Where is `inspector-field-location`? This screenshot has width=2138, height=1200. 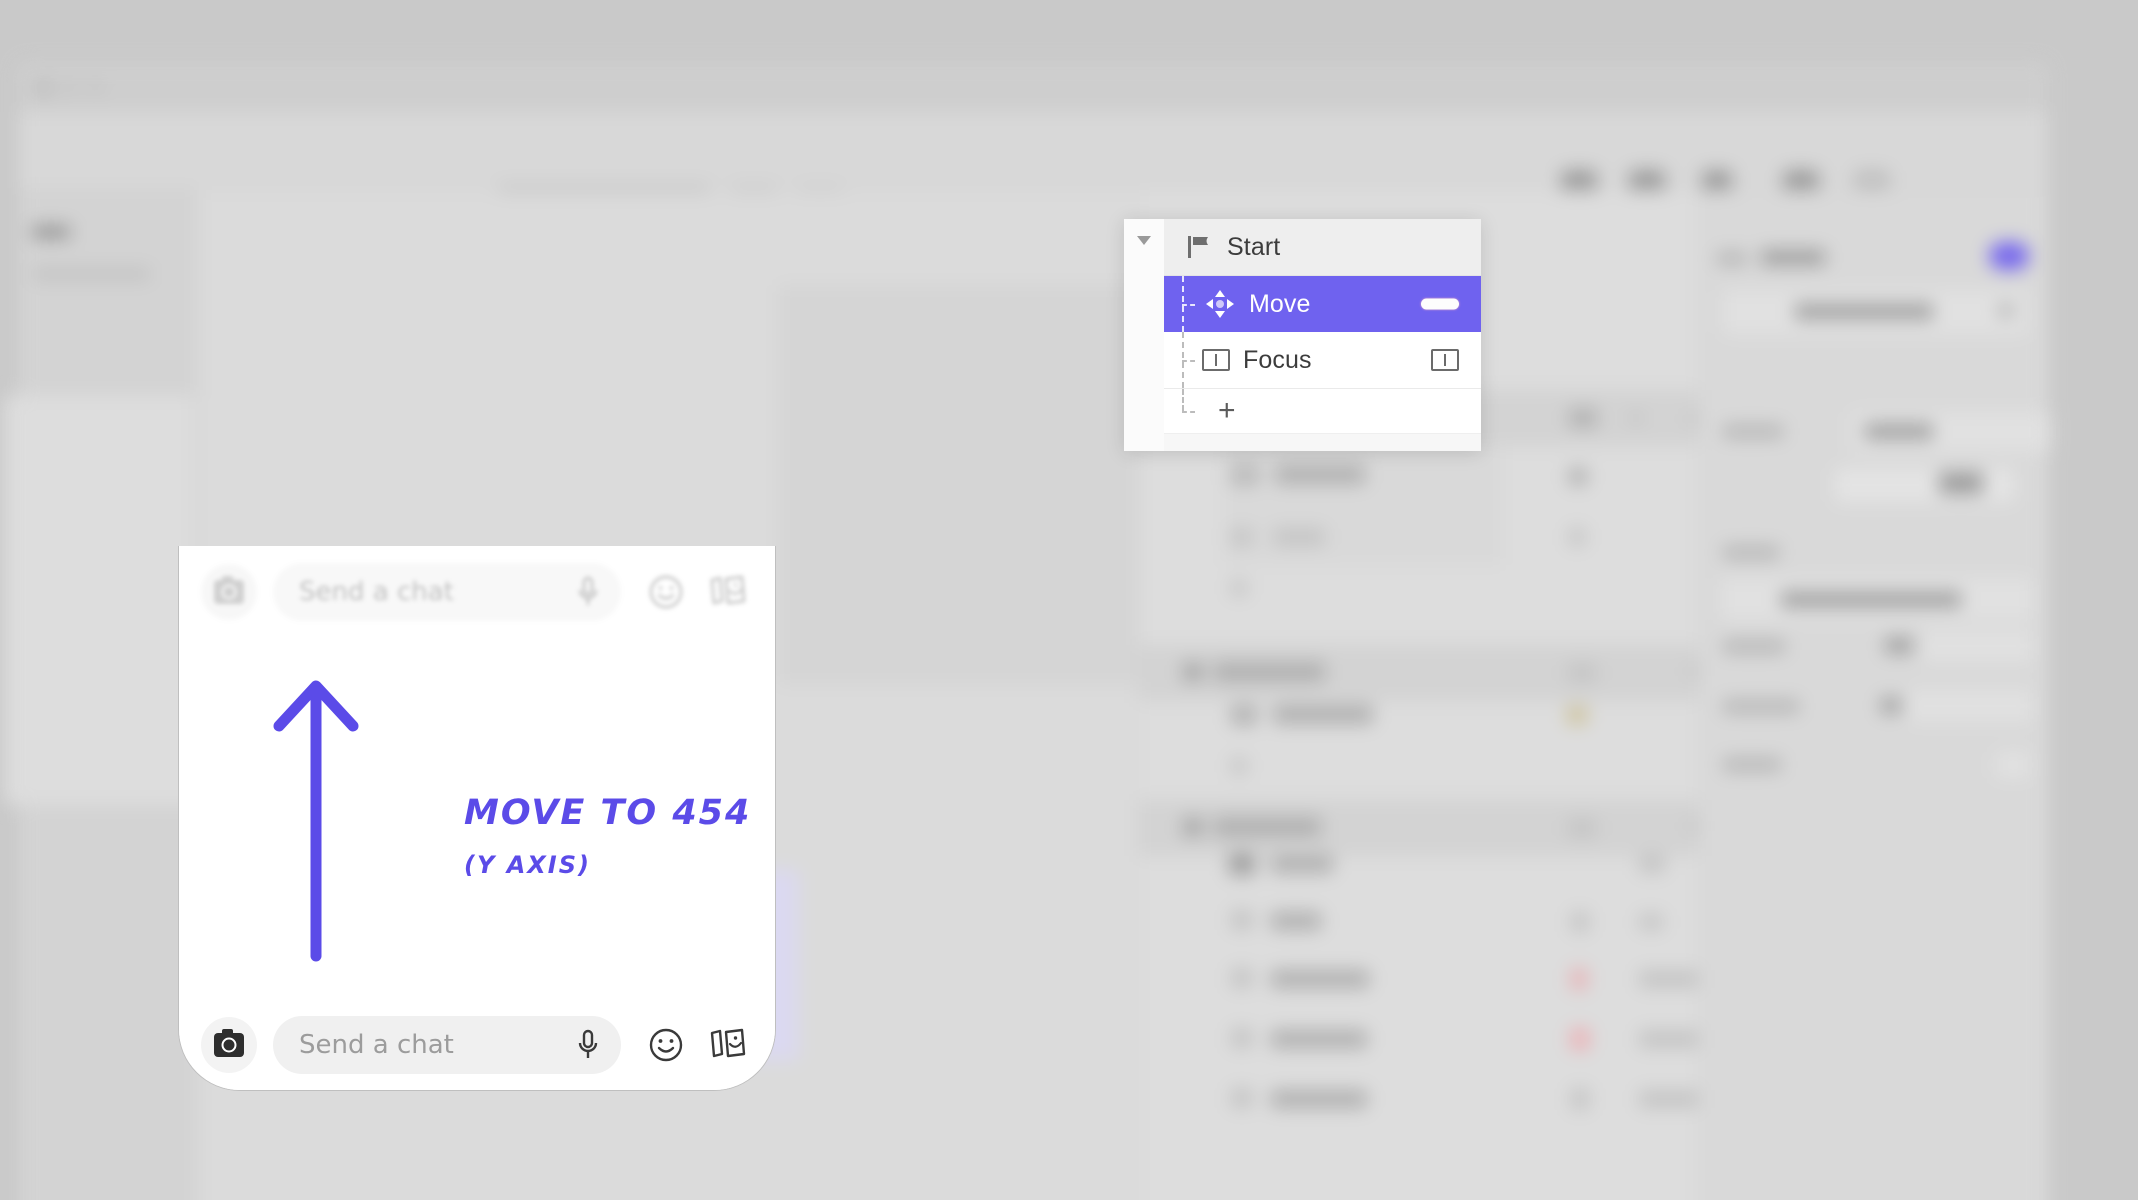 inspector-field-location is located at coordinates (1977, 646).